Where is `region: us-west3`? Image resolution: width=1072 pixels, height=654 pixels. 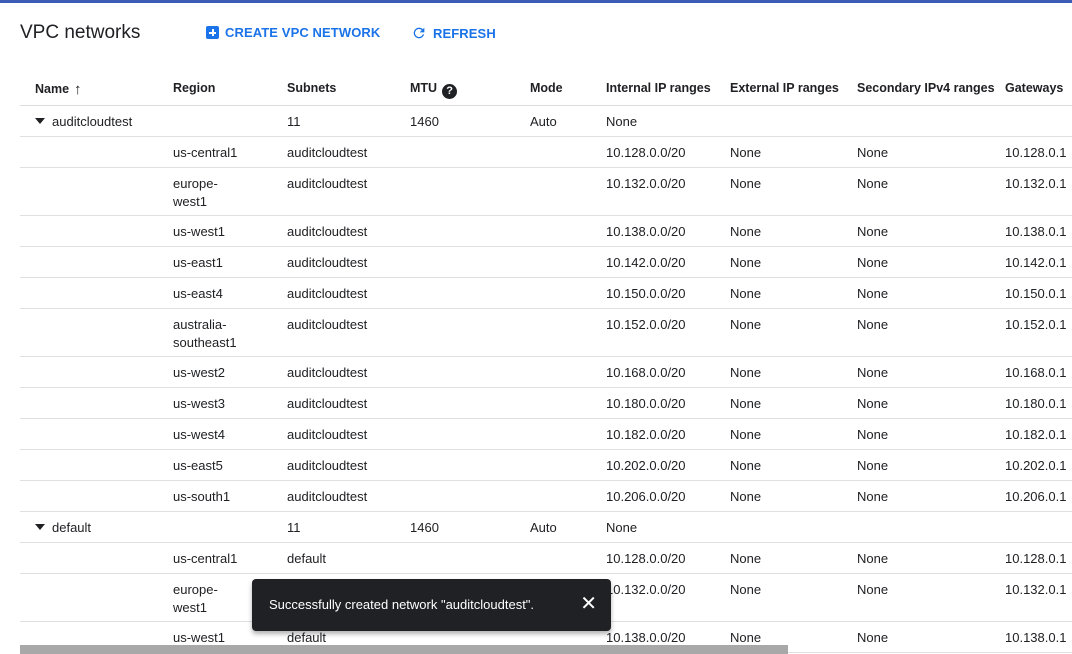
region: us-west3 is located at coordinates (199, 403).